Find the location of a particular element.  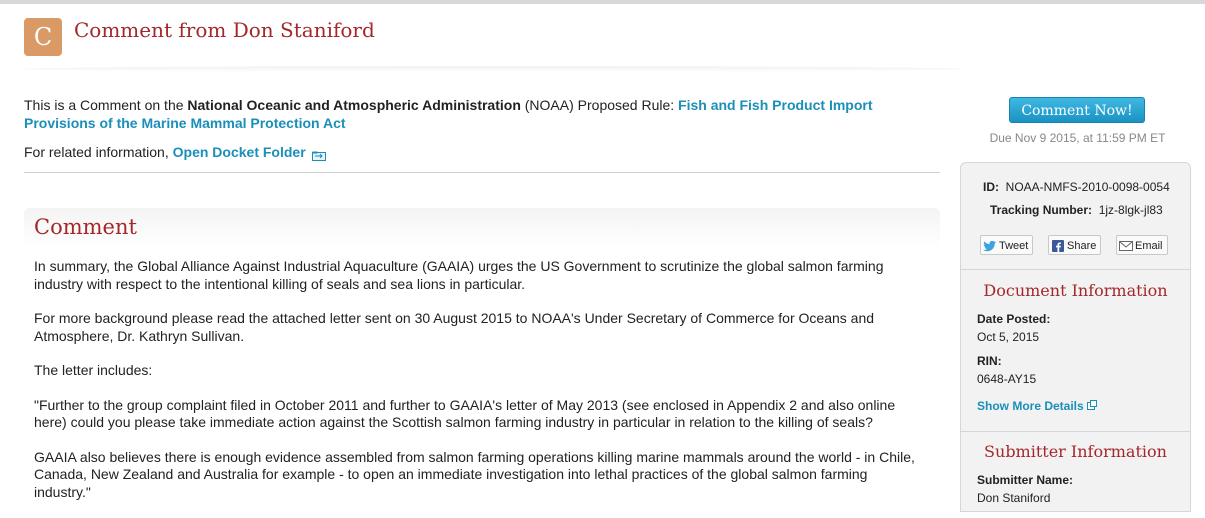

show-more-details-label: Show More Details is located at coordinates (1030, 406).